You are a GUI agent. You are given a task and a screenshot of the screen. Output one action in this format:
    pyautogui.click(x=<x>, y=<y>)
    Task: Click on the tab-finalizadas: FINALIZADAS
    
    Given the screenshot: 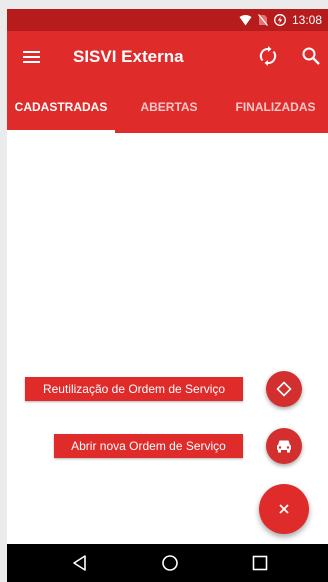 What is the action you would take?
    pyautogui.click(x=275, y=108)
    